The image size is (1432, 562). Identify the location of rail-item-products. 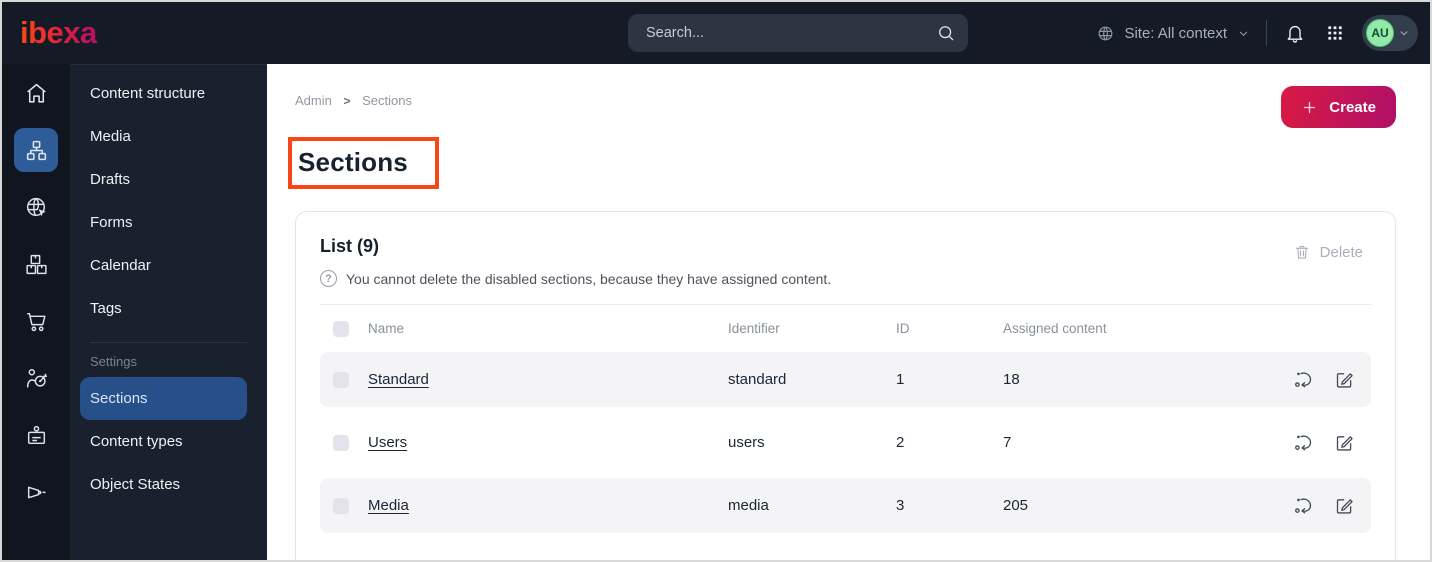
(36, 264).